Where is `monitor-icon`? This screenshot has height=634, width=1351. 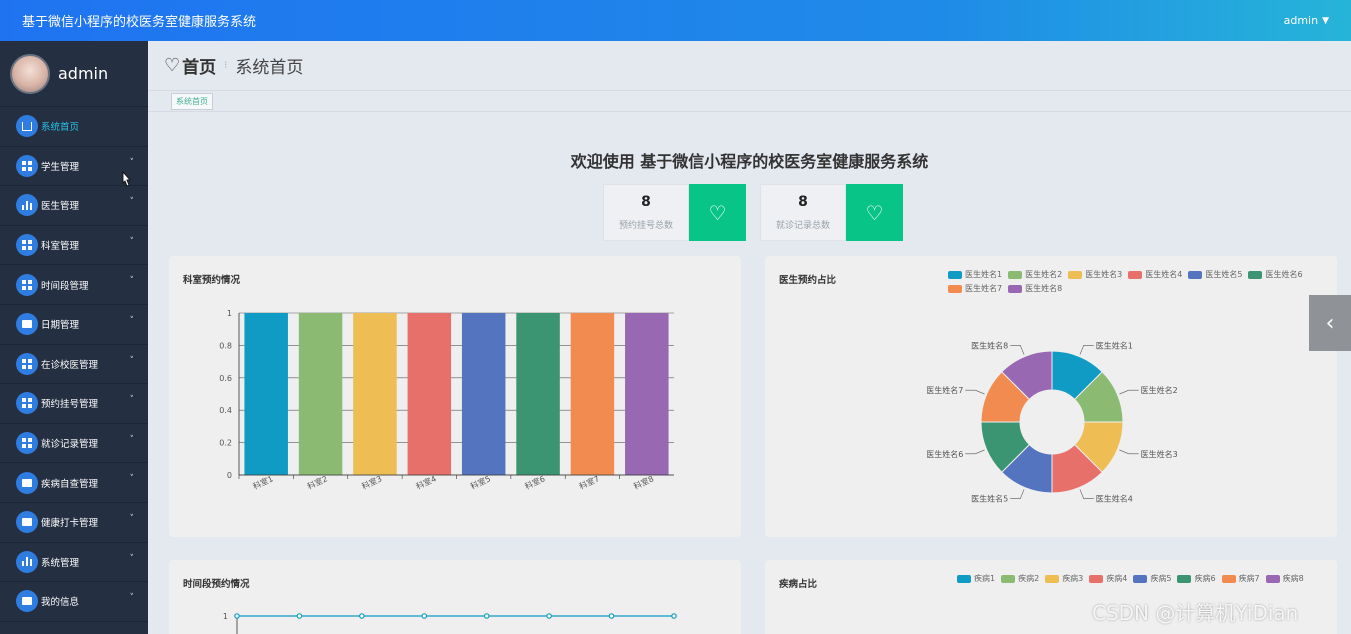
monitor-icon is located at coordinates (27, 522).